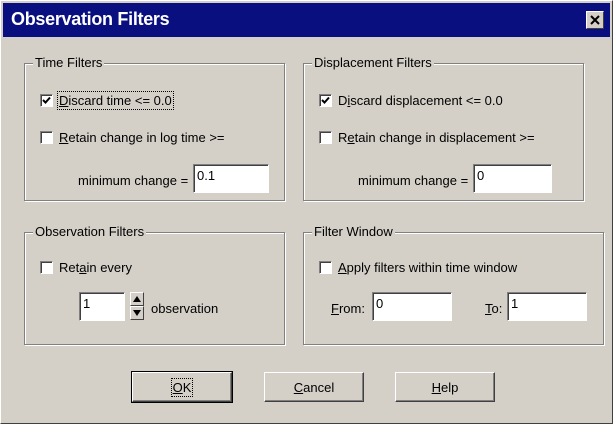 The width and height of the screenshot is (613, 424). I want to click on retain-displacement-label: Retain change in displacement >=, so click(436, 137).